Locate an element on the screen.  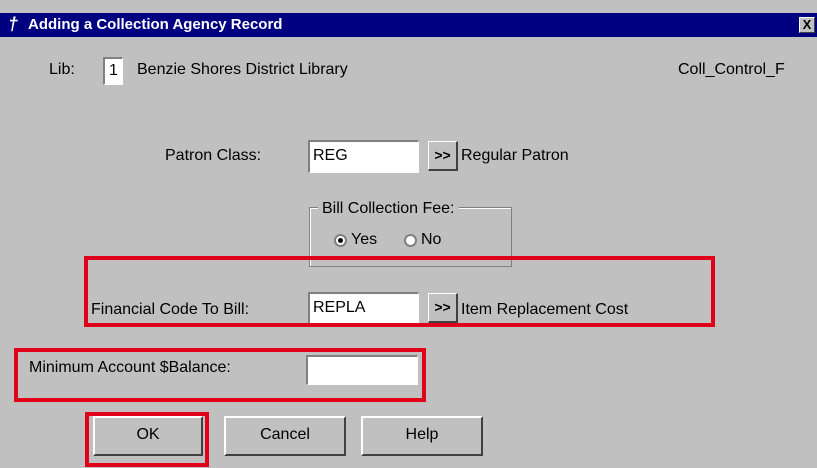
library-name: Benzie Shores District Library is located at coordinates (242, 69).